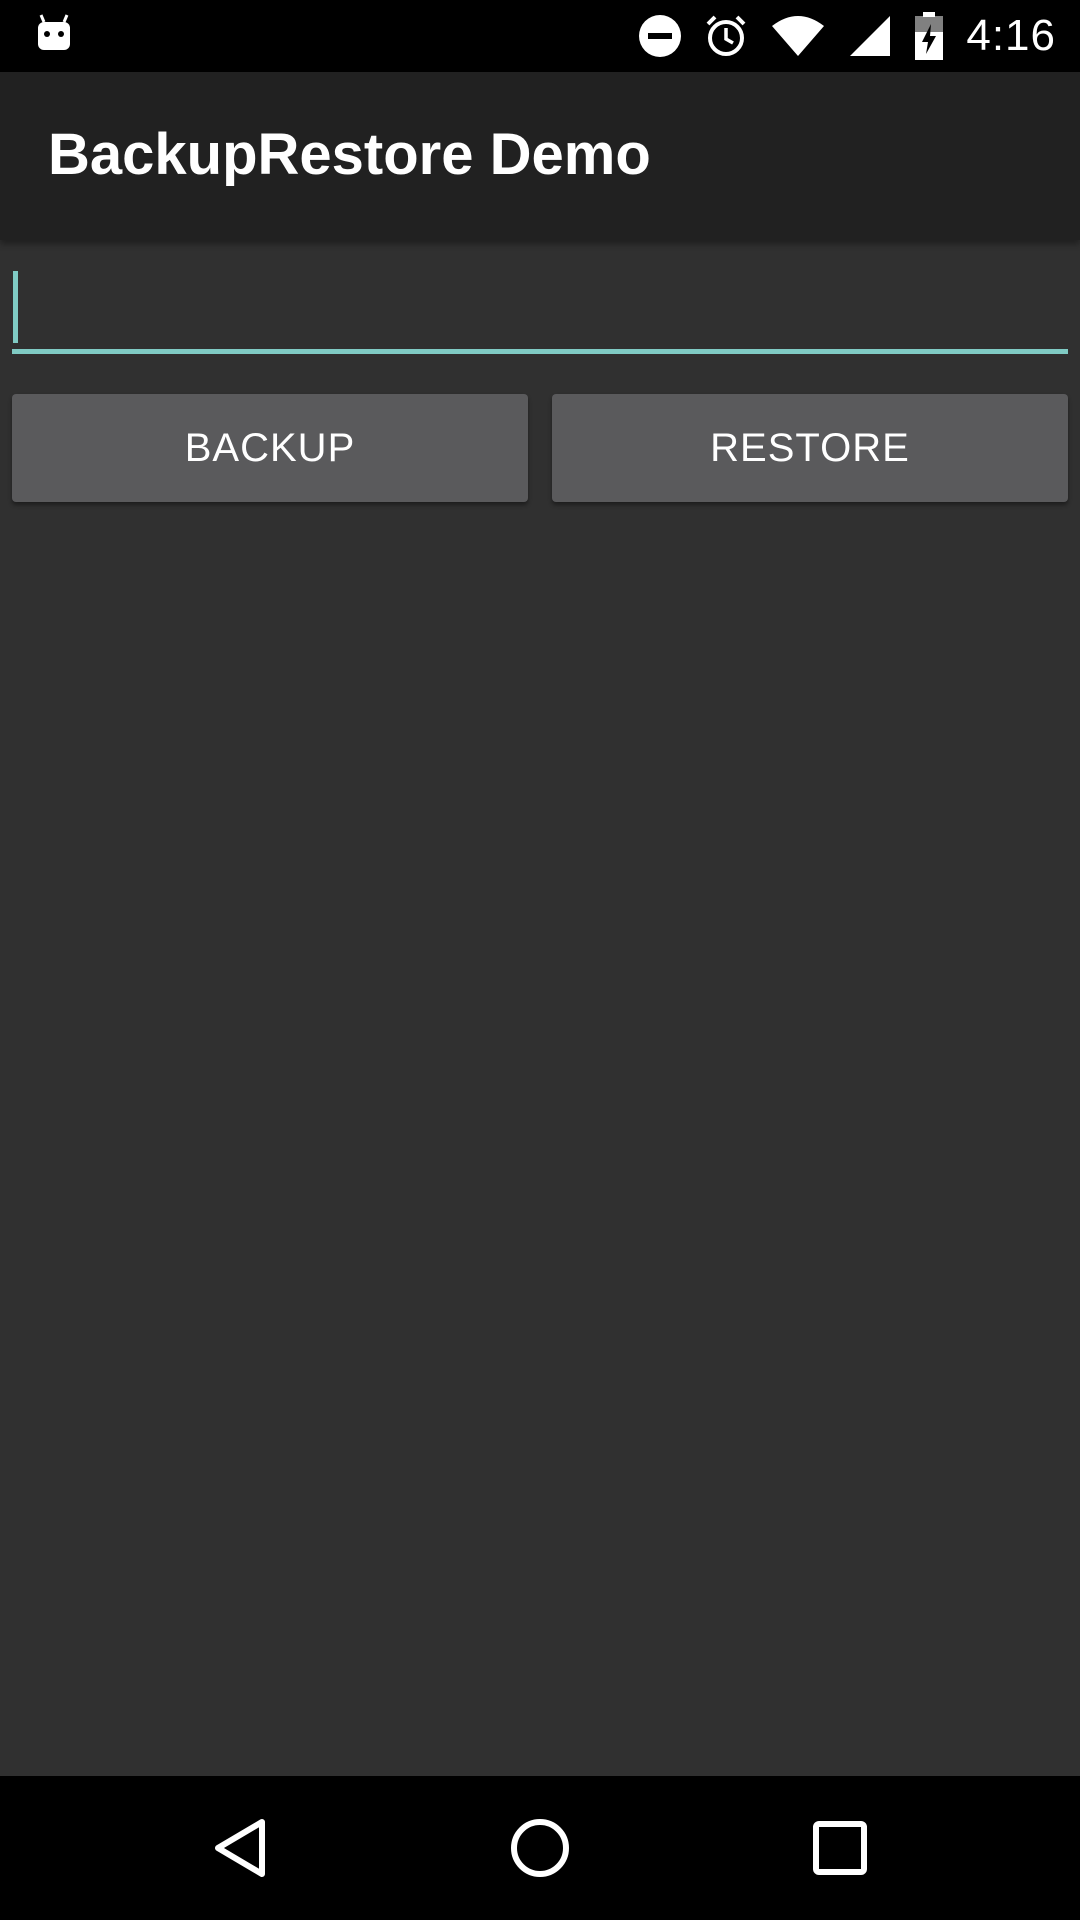 The width and height of the screenshot is (1080, 1920). What do you see at coordinates (840, 1848) in the screenshot?
I see `recents-icon` at bounding box center [840, 1848].